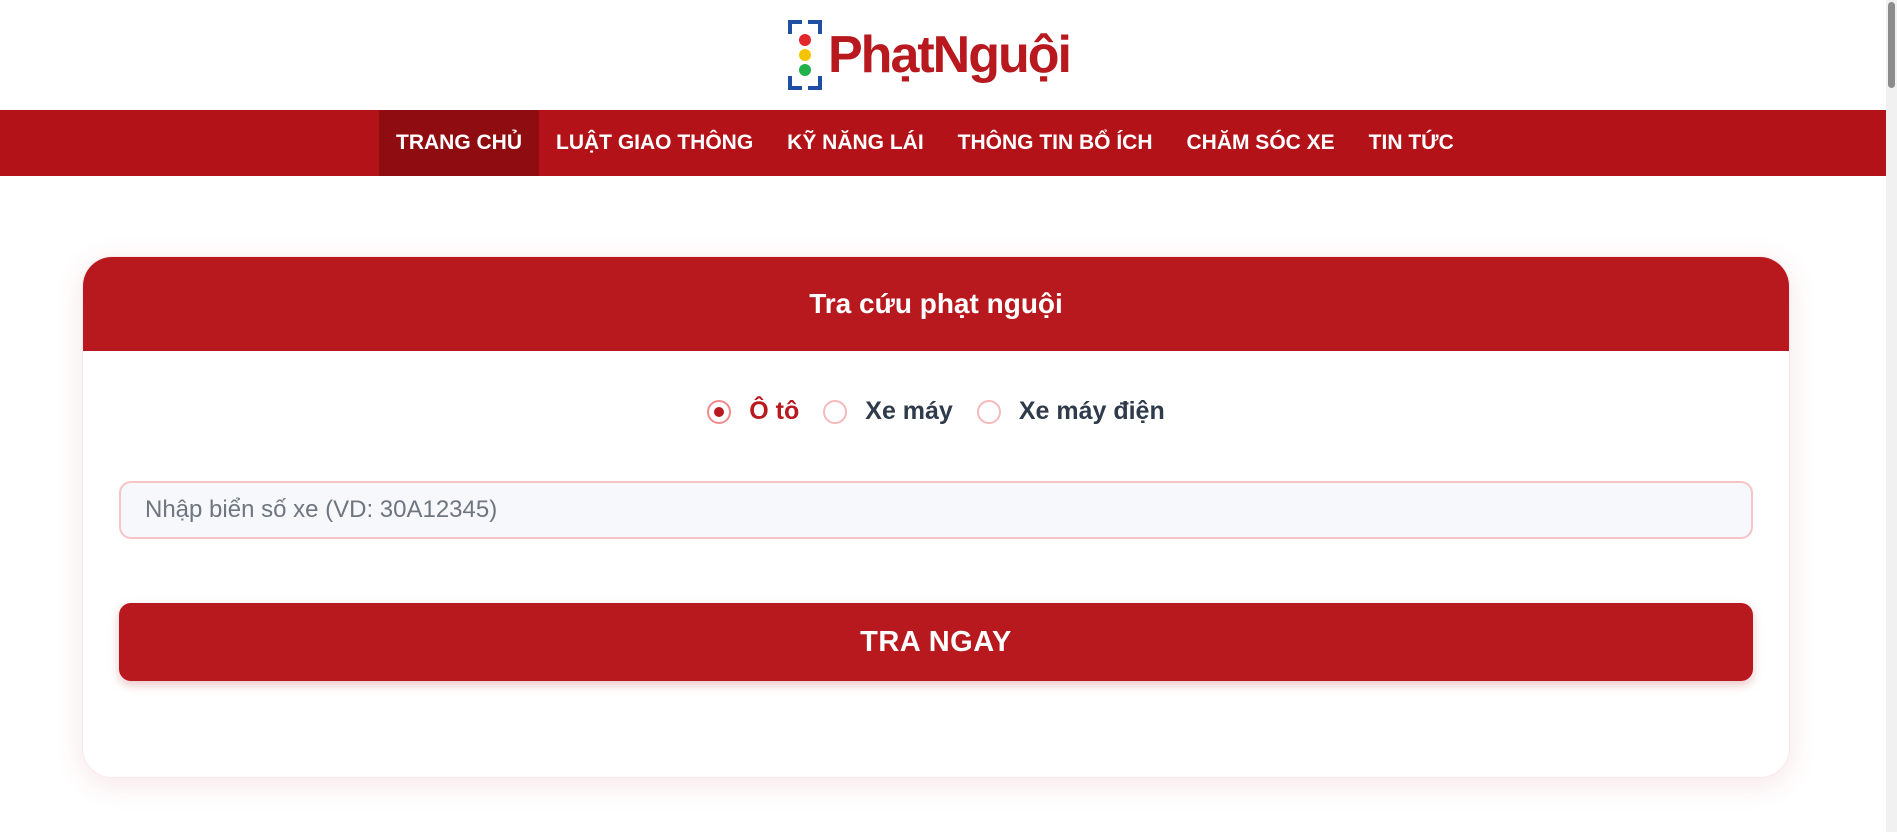  Describe the element at coordinates (1055, 143) in the screenshot. I see `nav-item-thong-tin-bo-ich: THÔNG TIN BỔ ÍCH` at that location.